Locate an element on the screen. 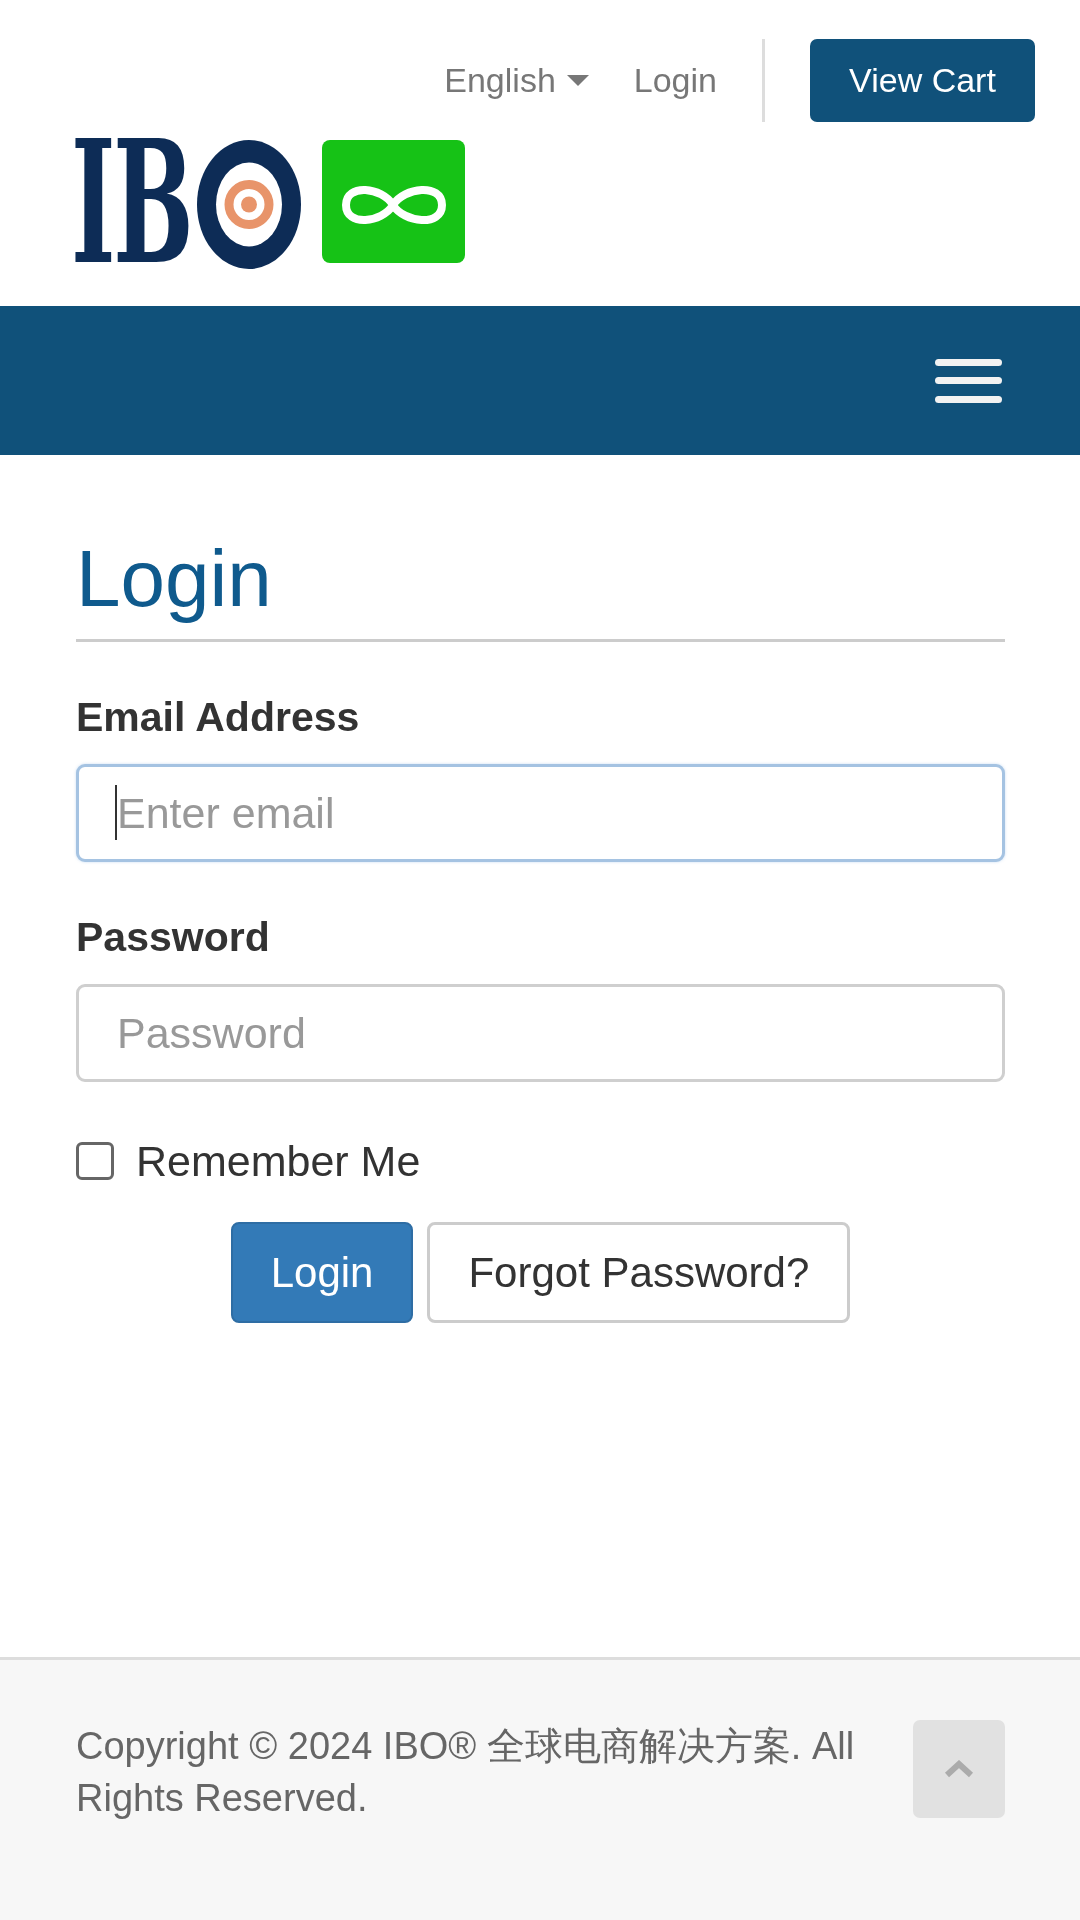 The height and width of the screenshot is (1920, 1080). checkbox-label: Remember Me is located at coordinates (278, 1161).